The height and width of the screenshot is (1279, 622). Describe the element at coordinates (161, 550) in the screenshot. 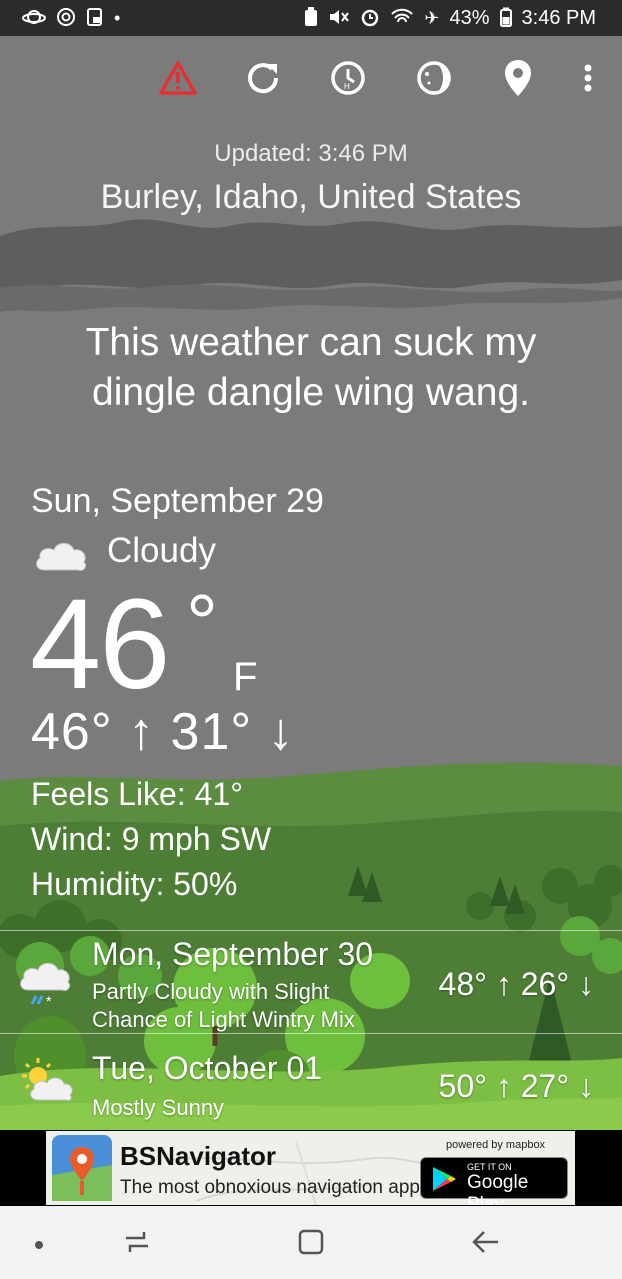

I see `current-condition: Cloudy` at that location.